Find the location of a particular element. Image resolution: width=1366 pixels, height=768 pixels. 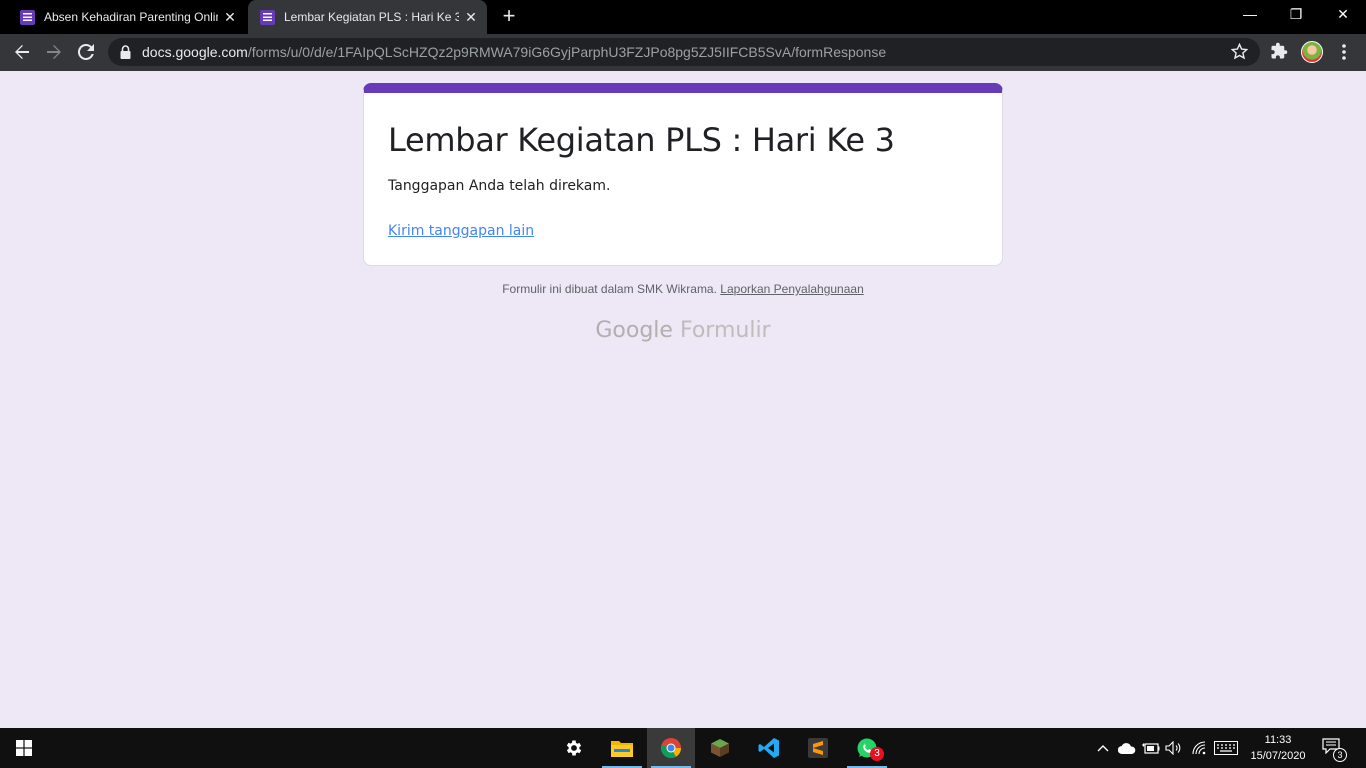

url-host: docs.google.com is located at coordinates (195, 52).